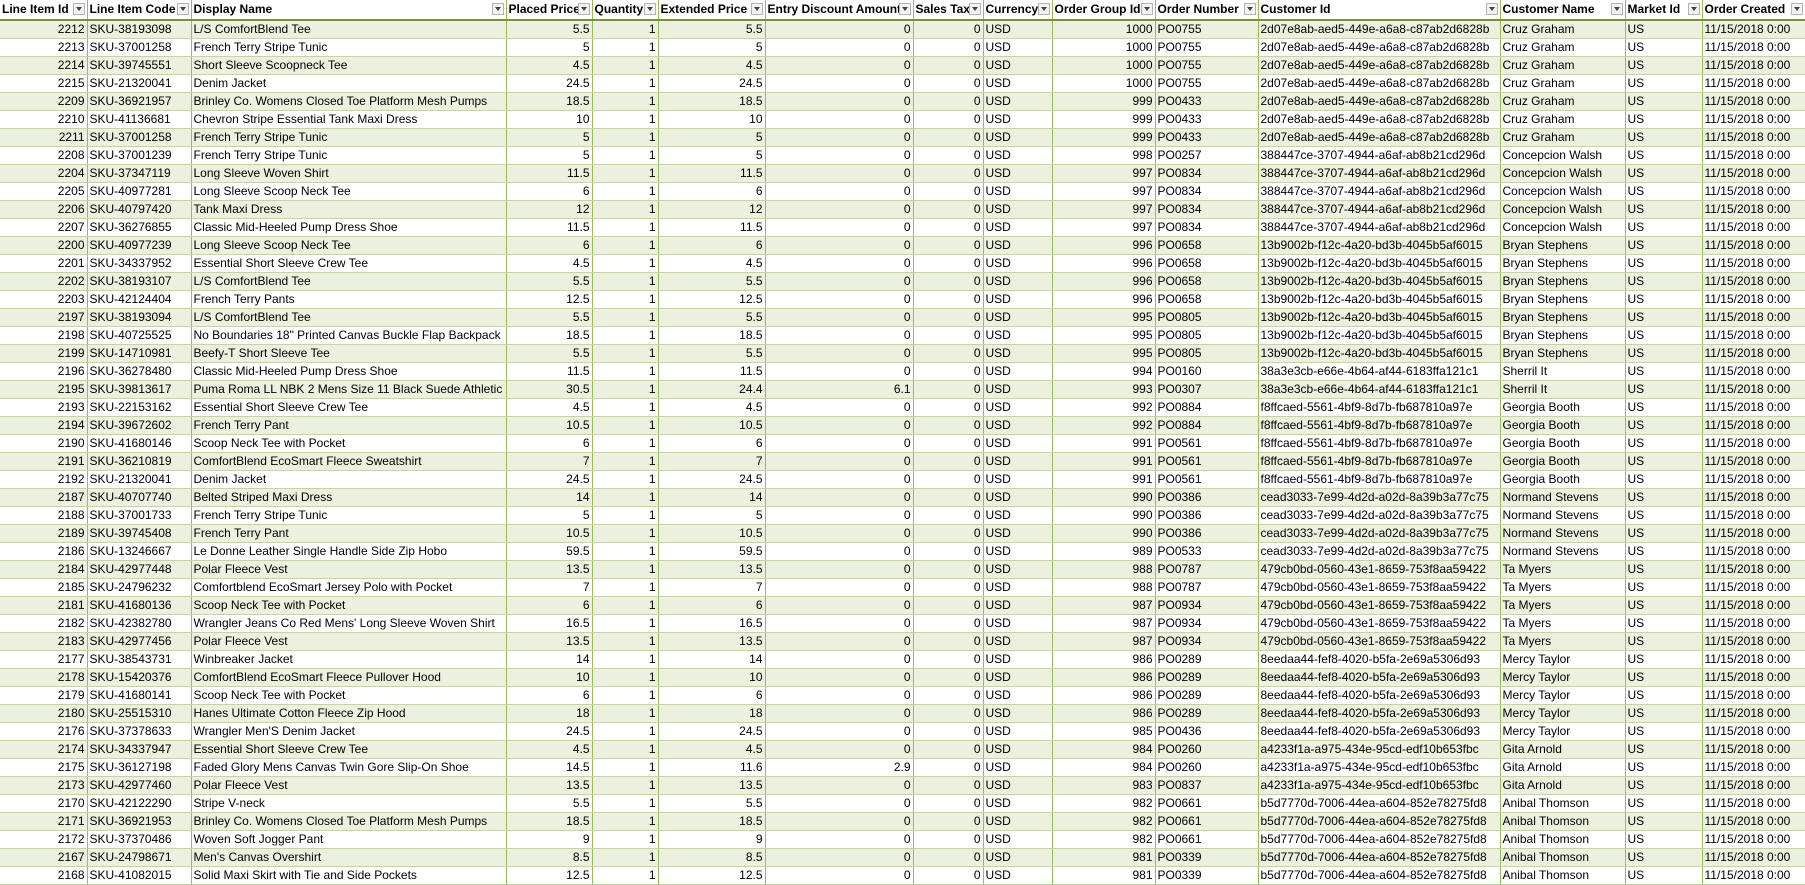  I want to click on table-cell: 991, so click(1104, 479).